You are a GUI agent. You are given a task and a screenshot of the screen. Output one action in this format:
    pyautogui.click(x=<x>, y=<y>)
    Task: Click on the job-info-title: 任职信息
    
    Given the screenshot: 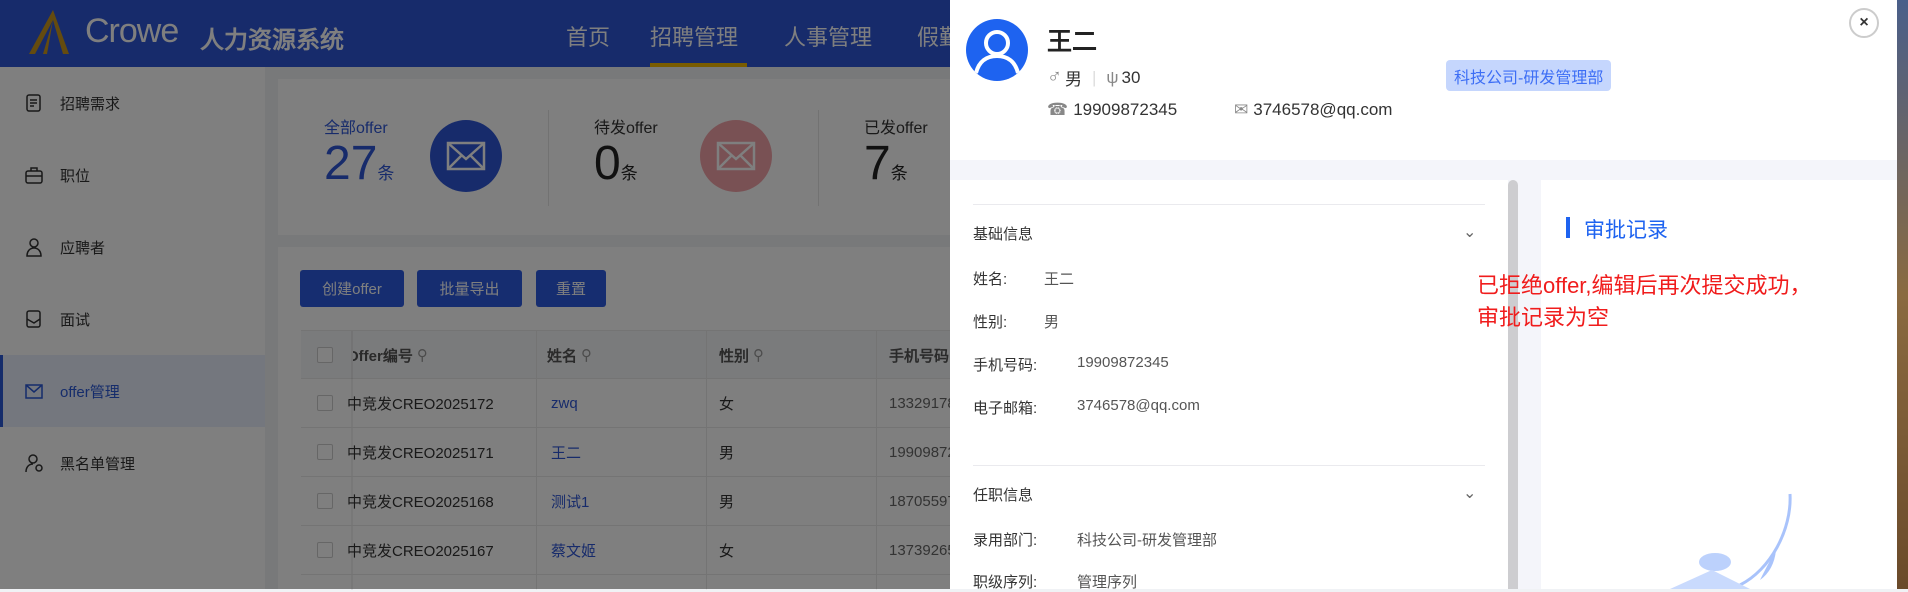 What is the action you would take?
    pyautogui.click(x=1003, y=495)
    